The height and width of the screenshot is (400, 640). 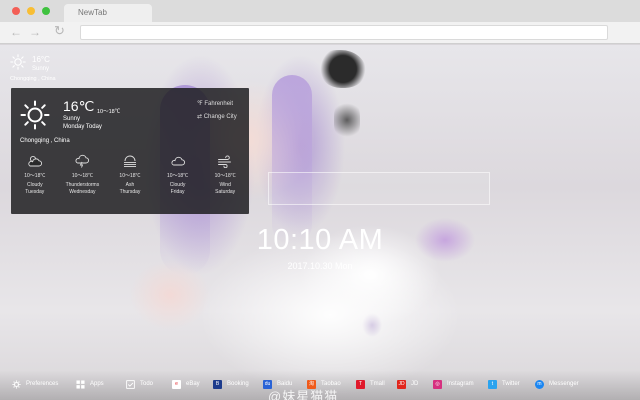 I want to click on booking-label: Booking, so click(x=238, y=384).